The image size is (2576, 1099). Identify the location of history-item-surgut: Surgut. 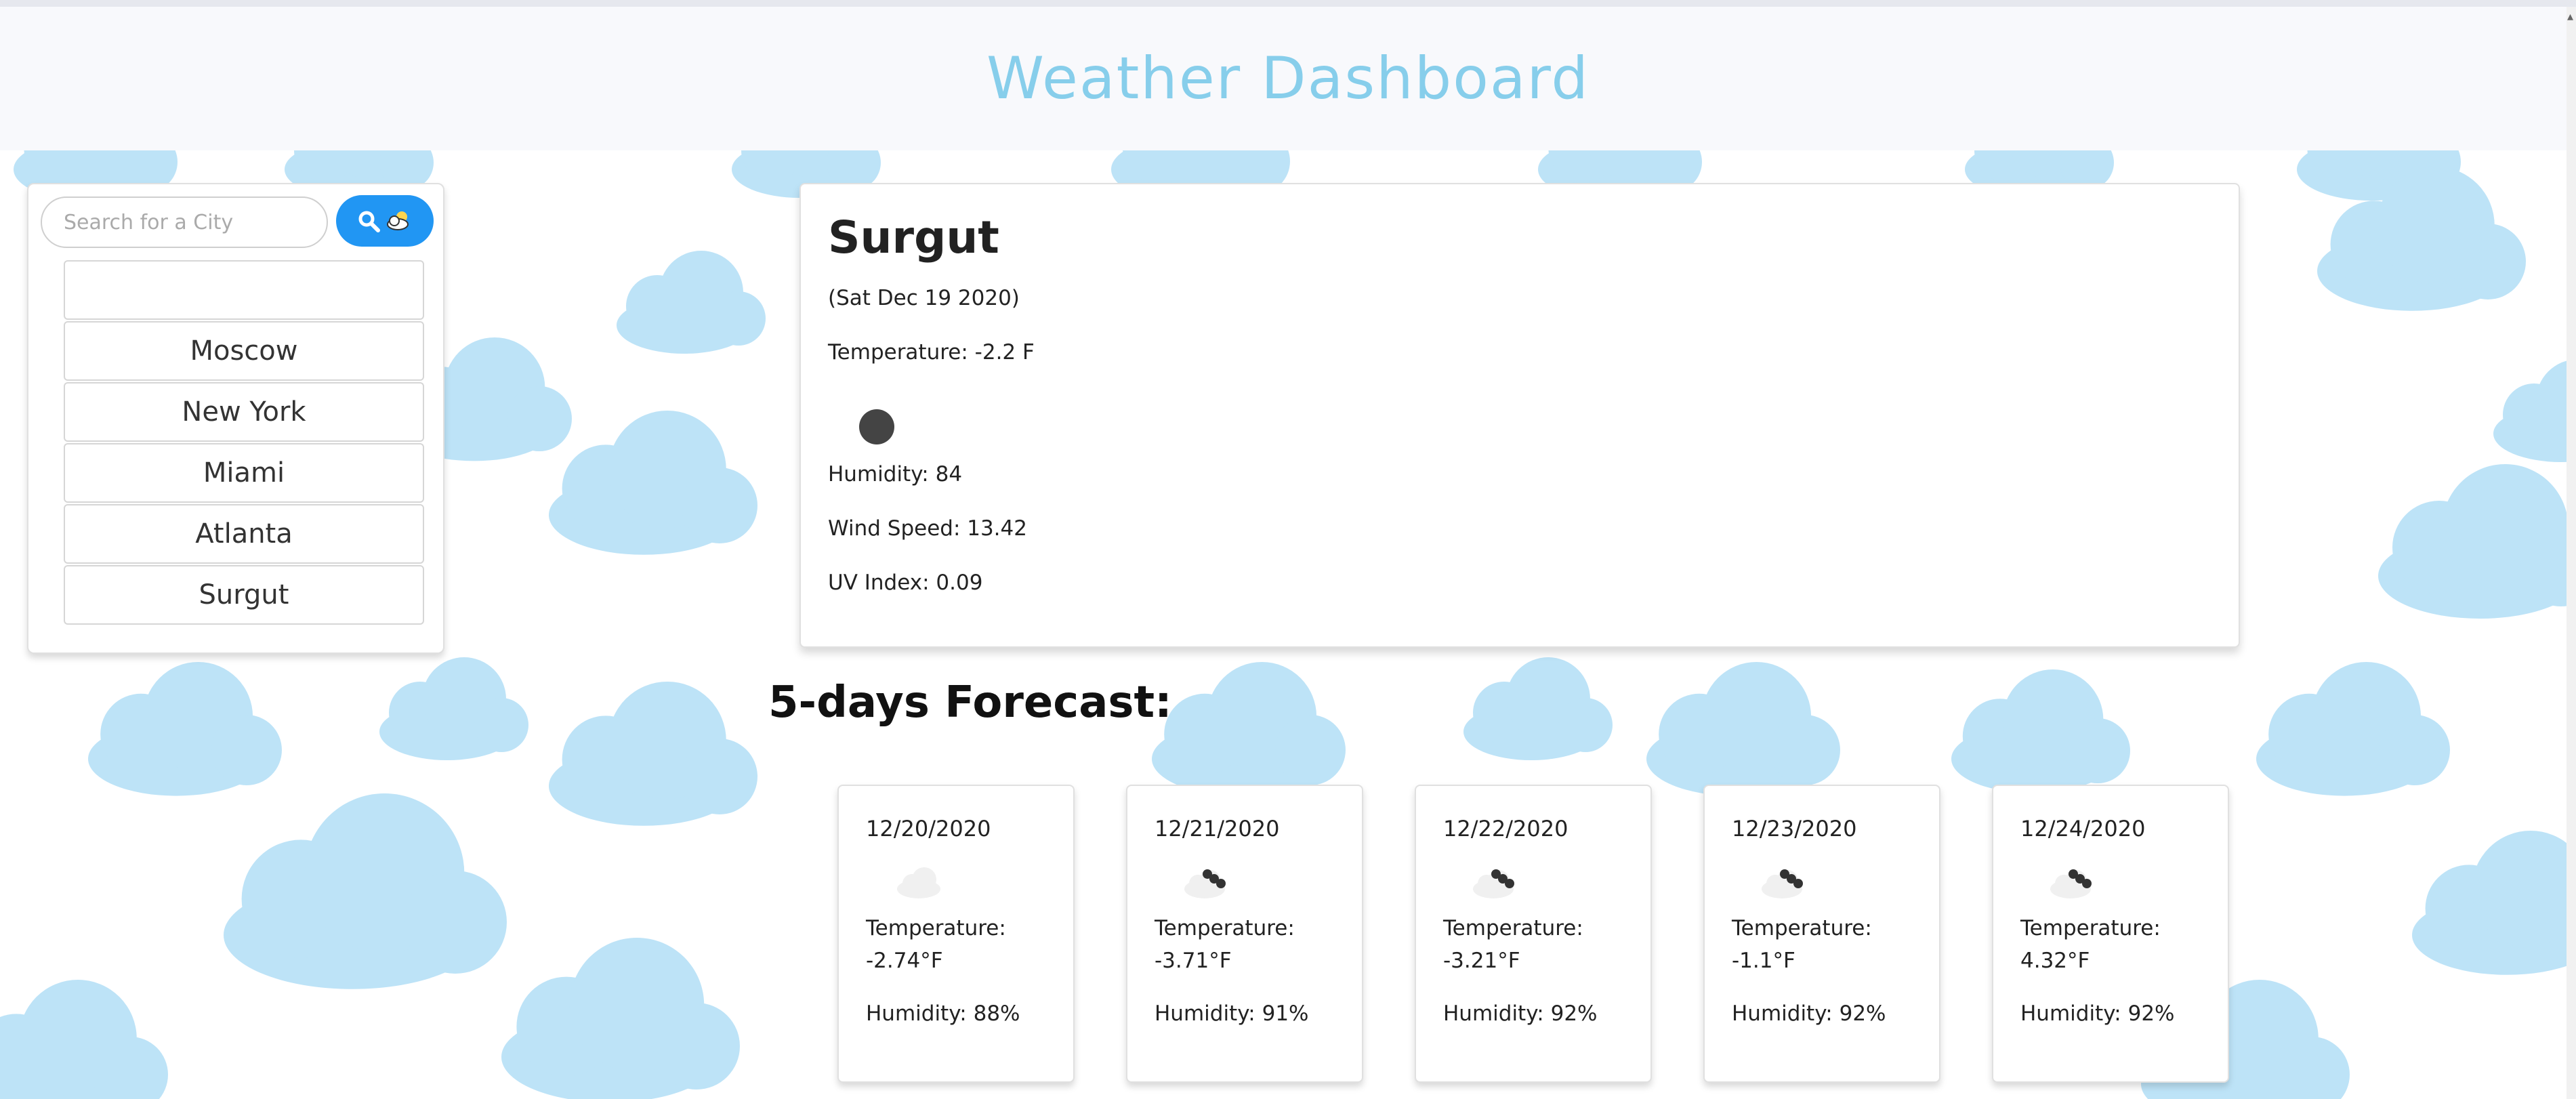
(244, 595).